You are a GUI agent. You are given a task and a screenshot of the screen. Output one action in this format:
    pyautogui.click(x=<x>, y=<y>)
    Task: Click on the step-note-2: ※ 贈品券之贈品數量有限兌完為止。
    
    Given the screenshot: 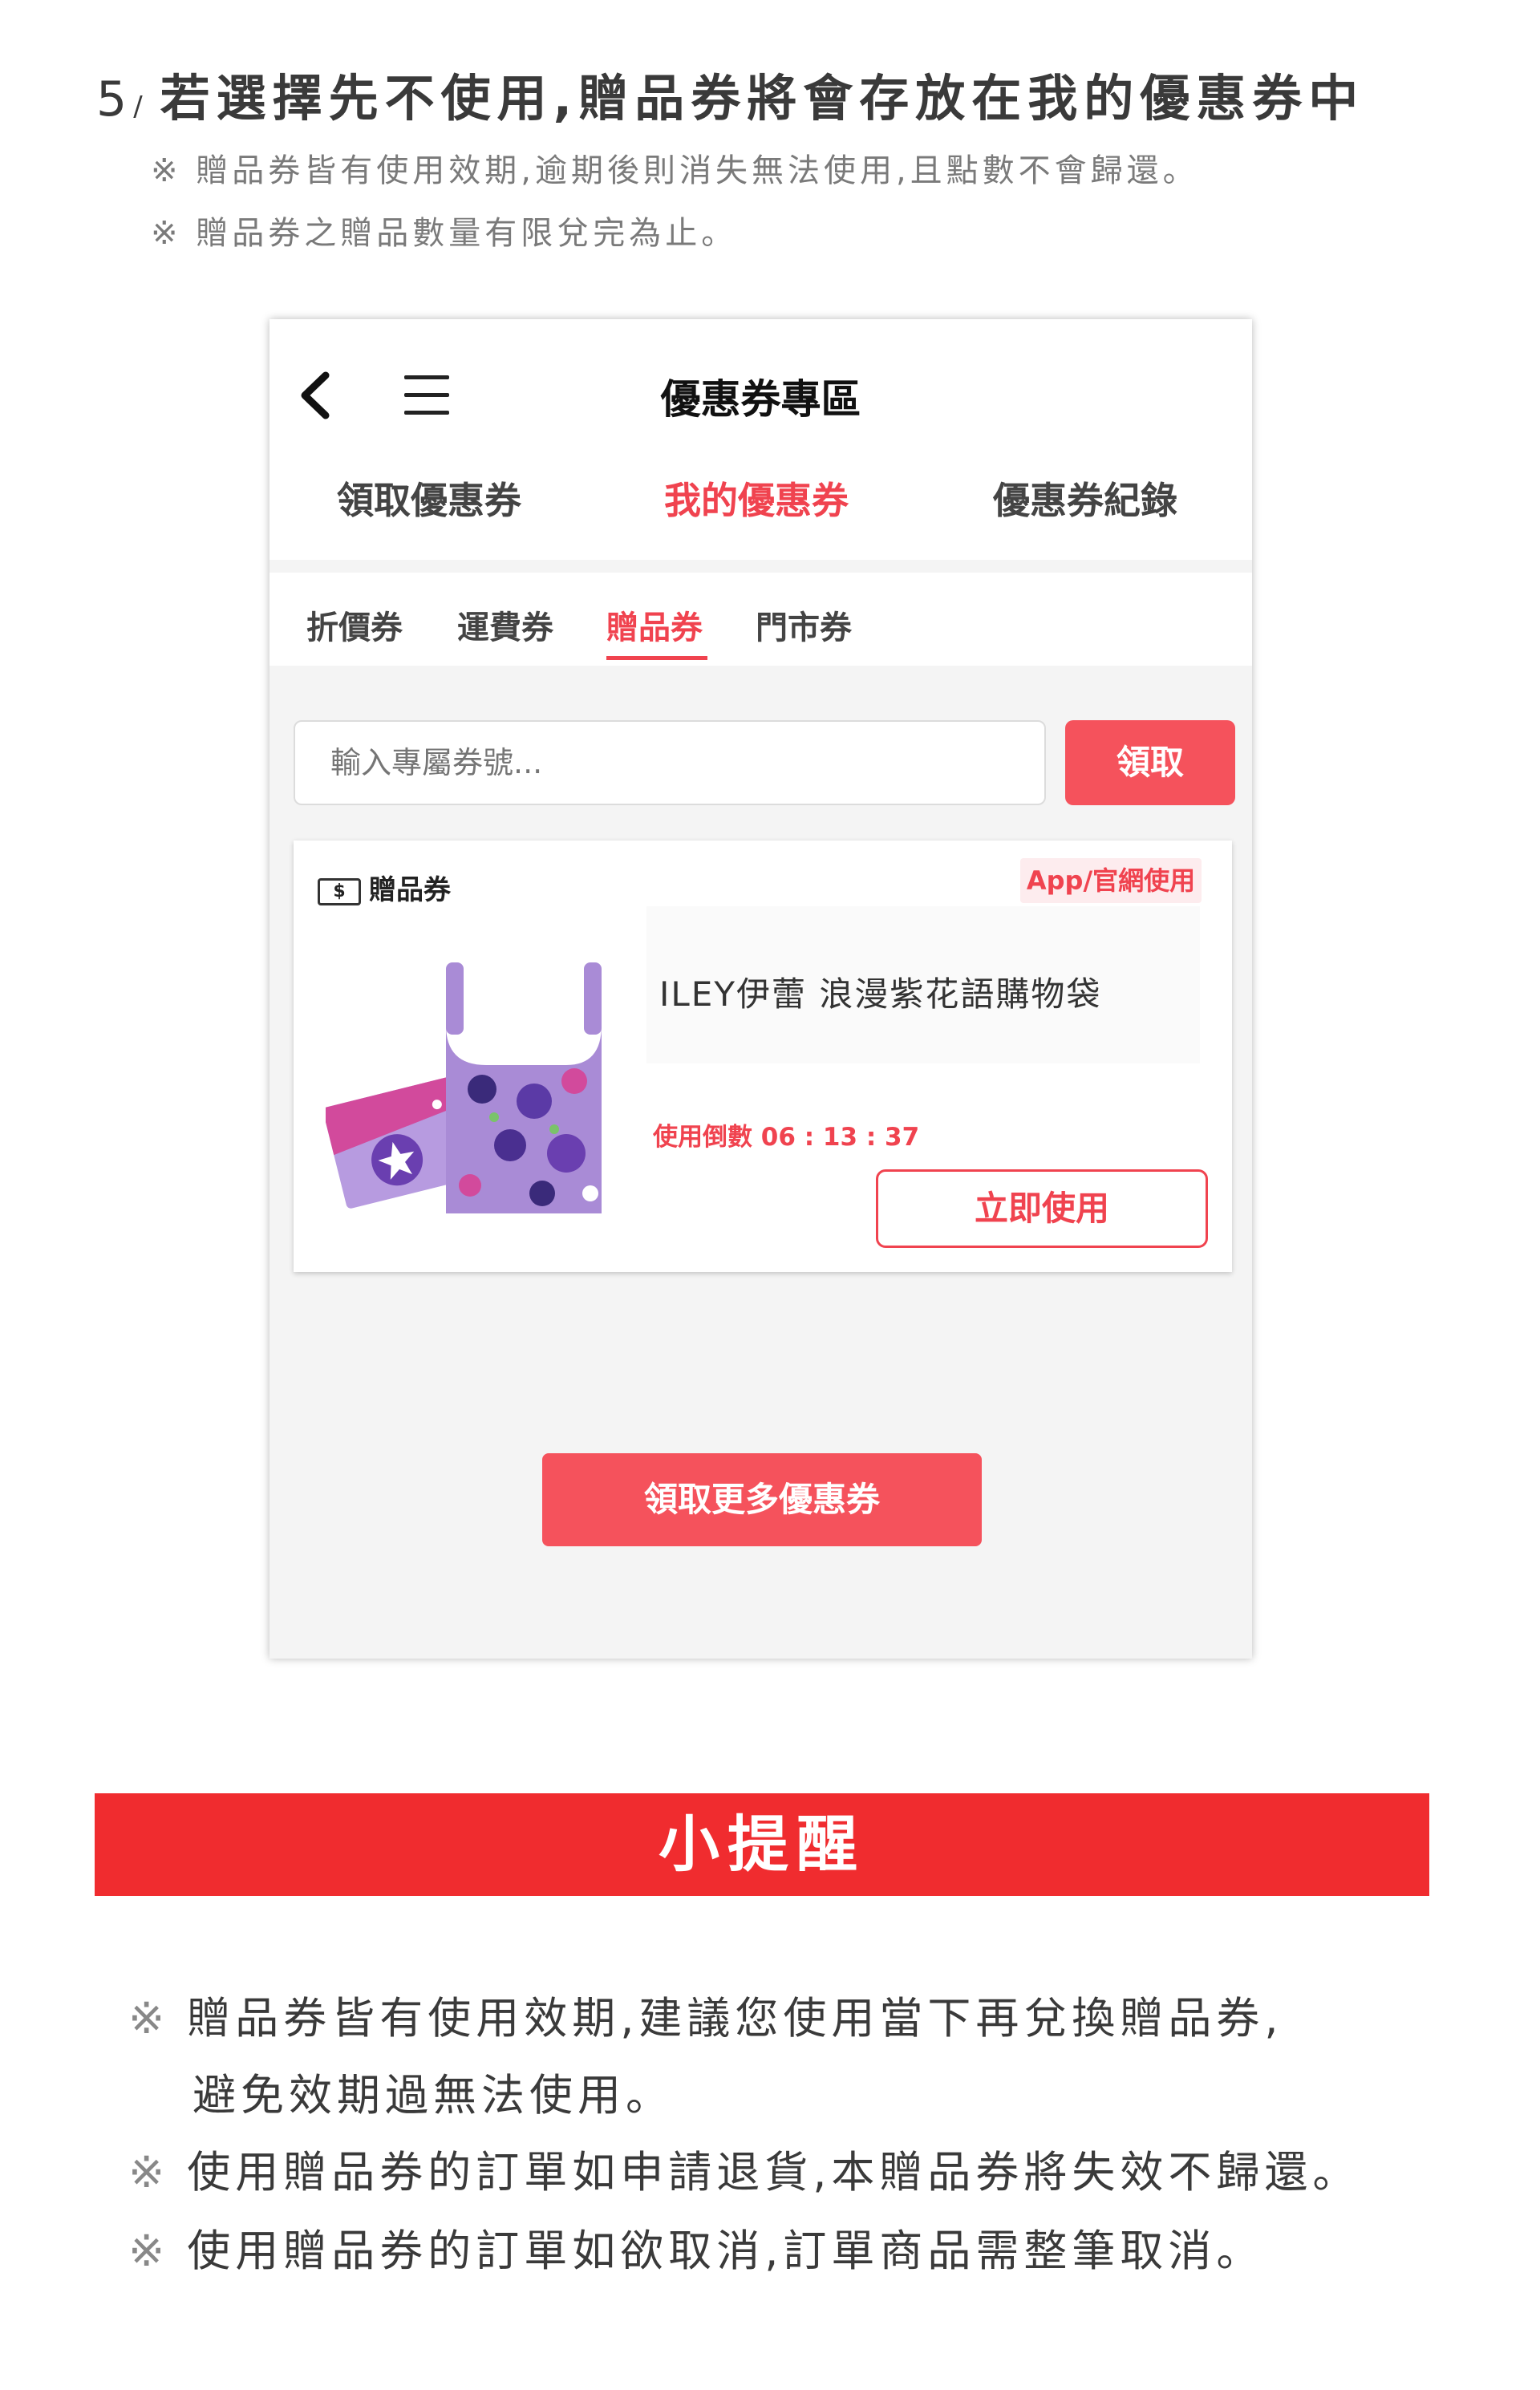 What is the action you would take?
    pyautogui.click(x=444, y=234)
    